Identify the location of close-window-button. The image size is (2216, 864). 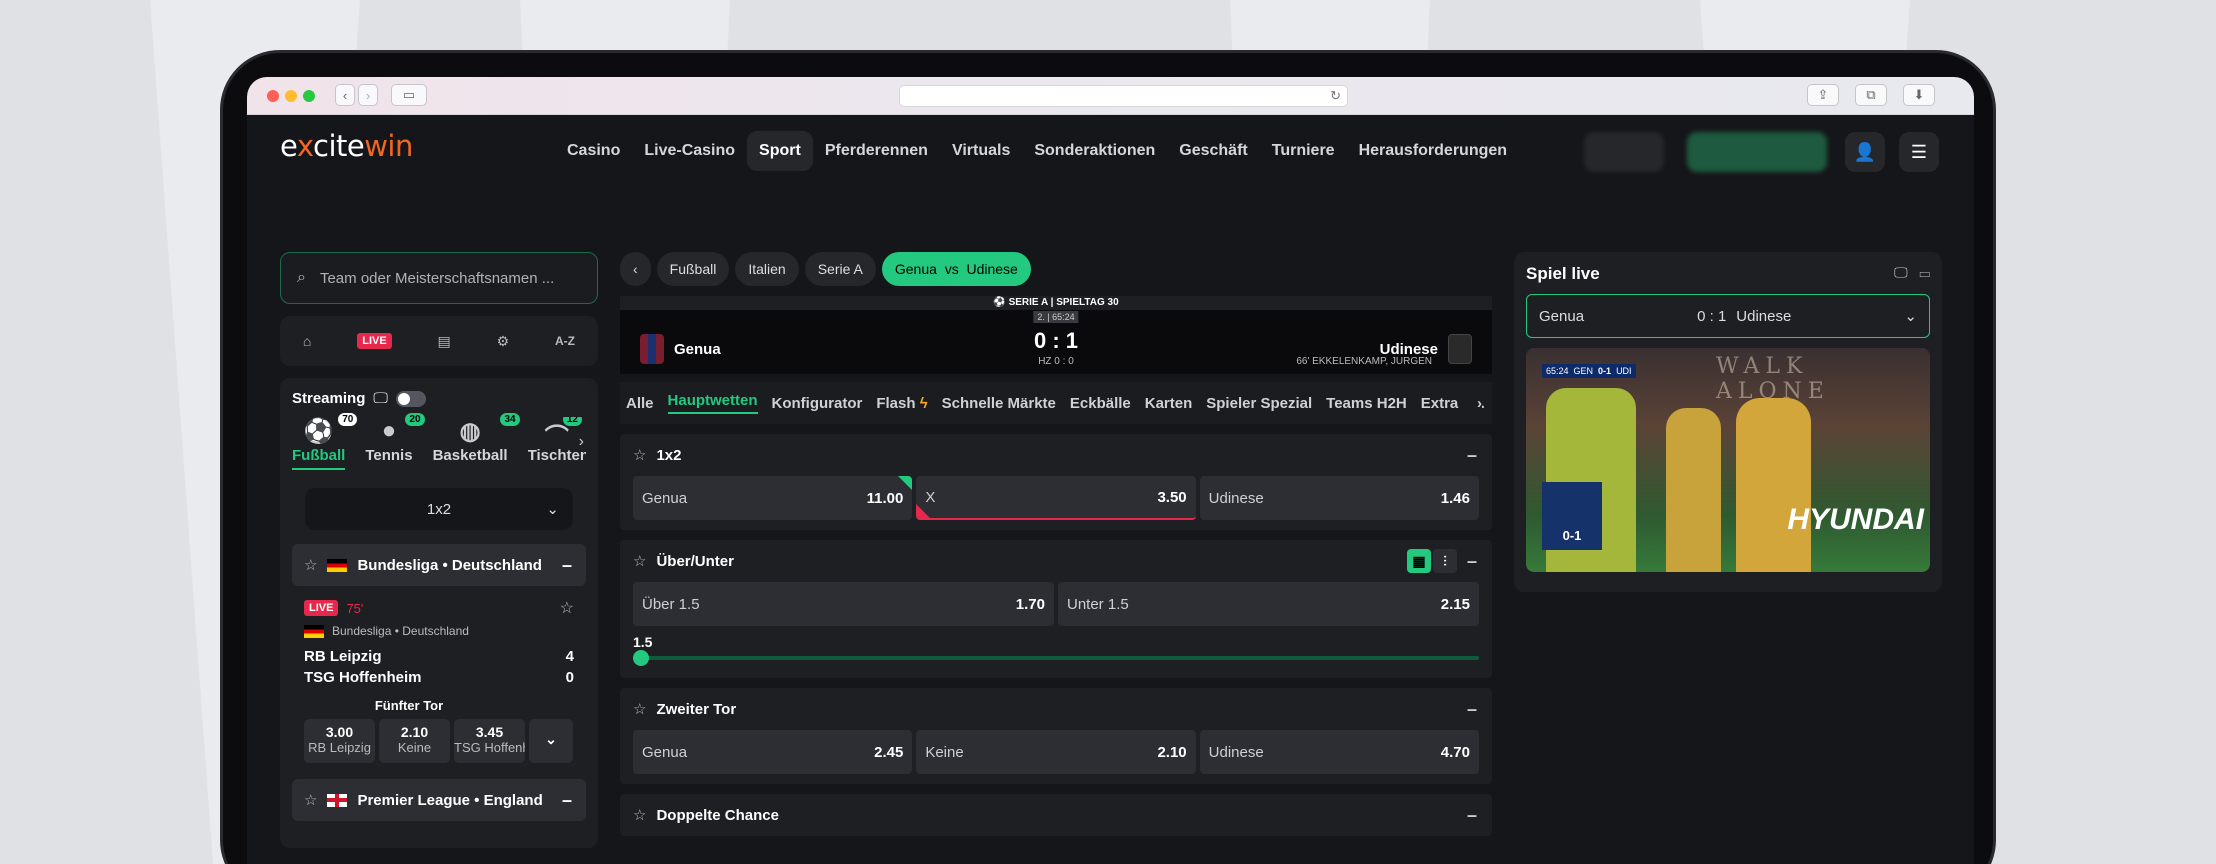
(273, 96).